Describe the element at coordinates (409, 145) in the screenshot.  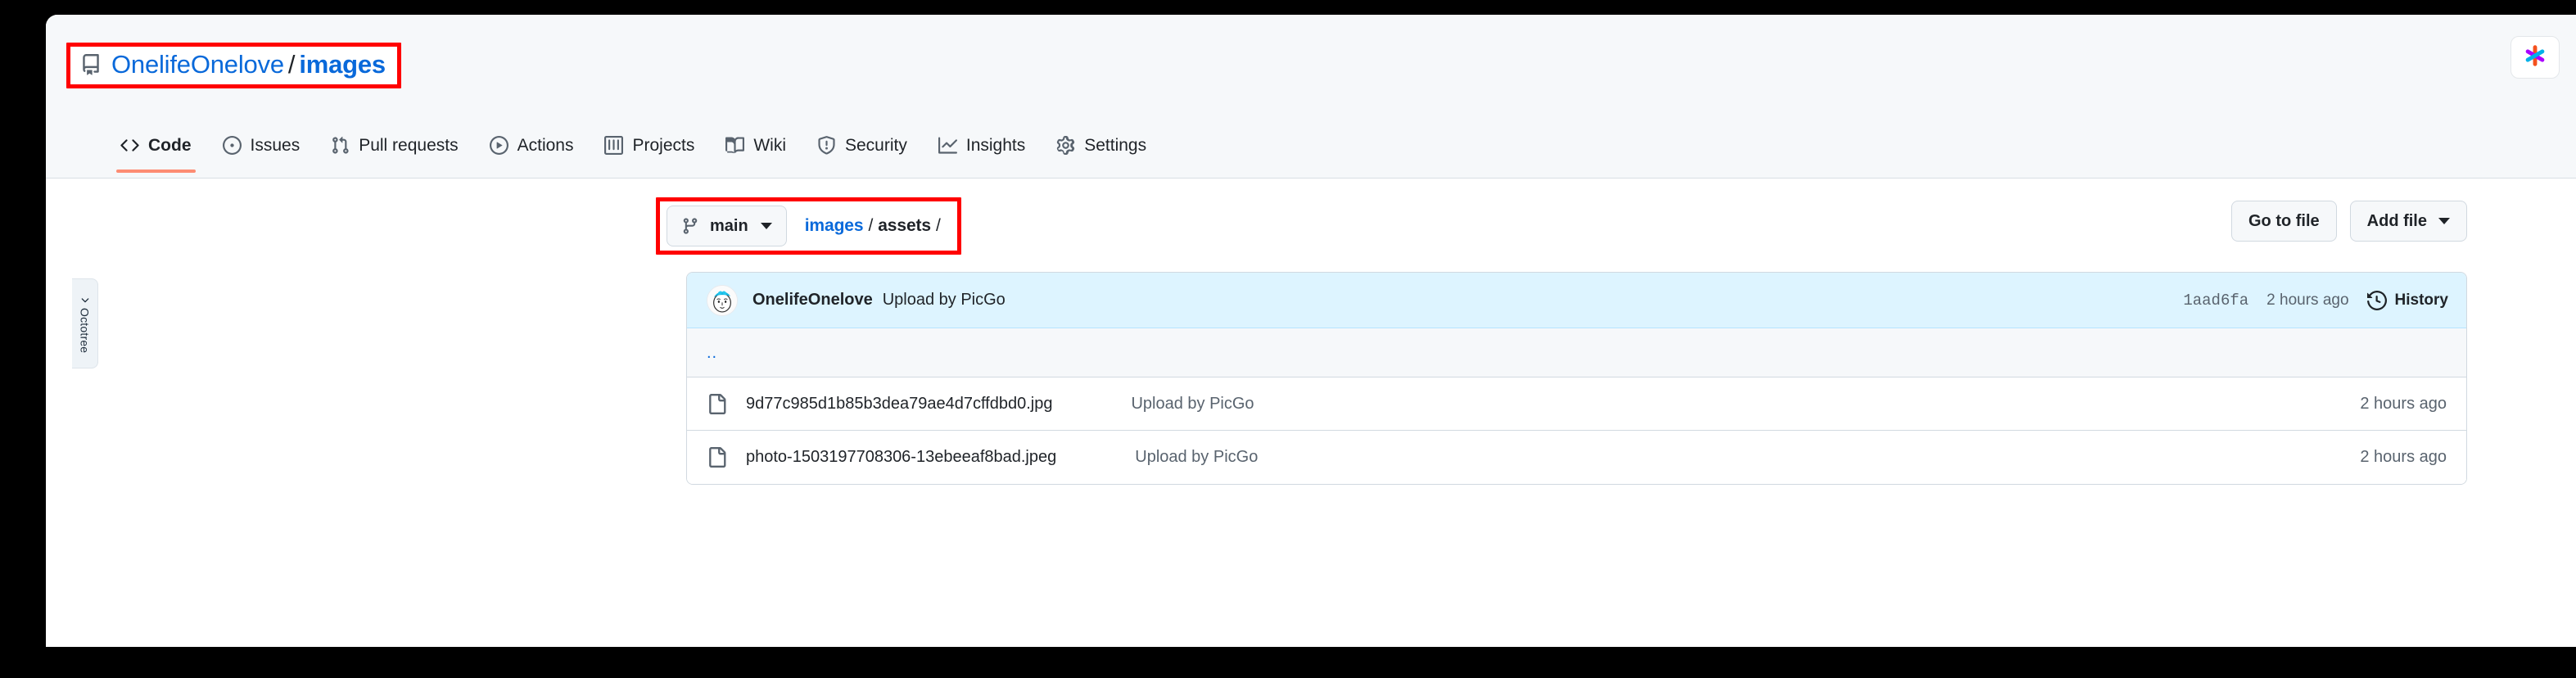
I see `tab-pull-requests-label: Pull requests` at that location.